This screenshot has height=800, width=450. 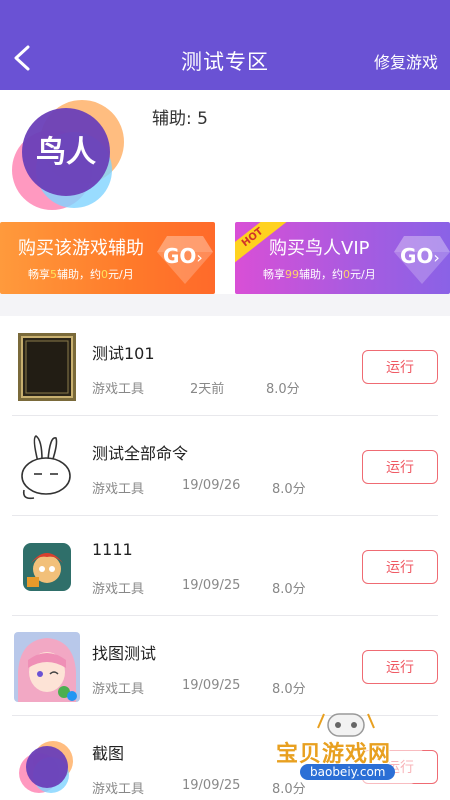 What do you see at coordinates (140, 453) in the screenshot?
I see `app-name: 测试全部命令` at bounding box center [140, 453].